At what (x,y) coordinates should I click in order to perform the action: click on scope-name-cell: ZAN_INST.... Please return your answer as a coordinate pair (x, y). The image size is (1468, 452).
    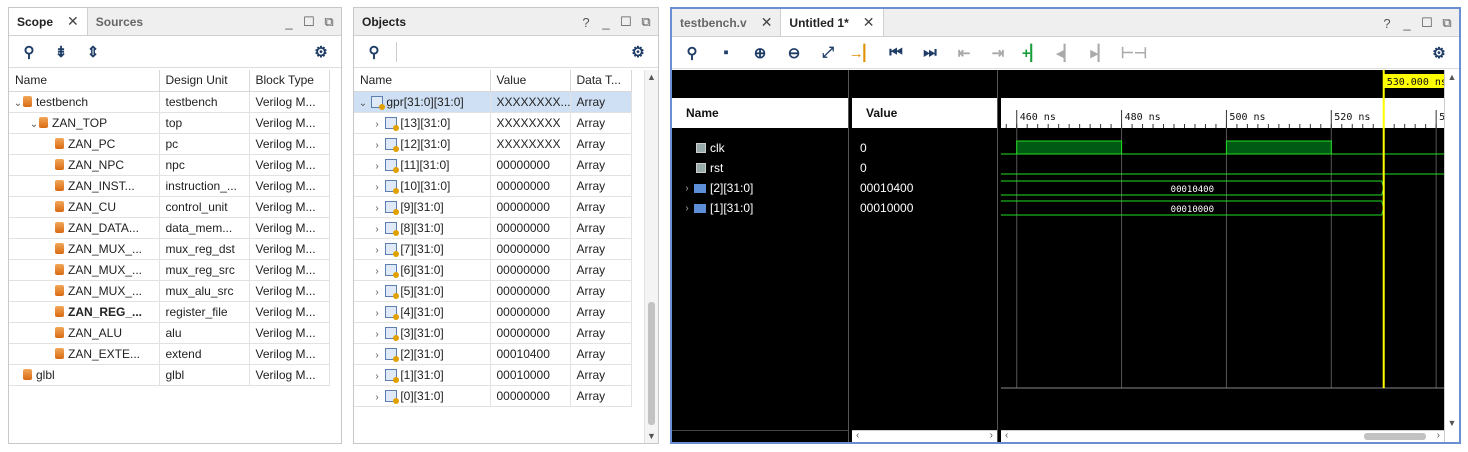
    Looking at the image, I should click on (84, 186).